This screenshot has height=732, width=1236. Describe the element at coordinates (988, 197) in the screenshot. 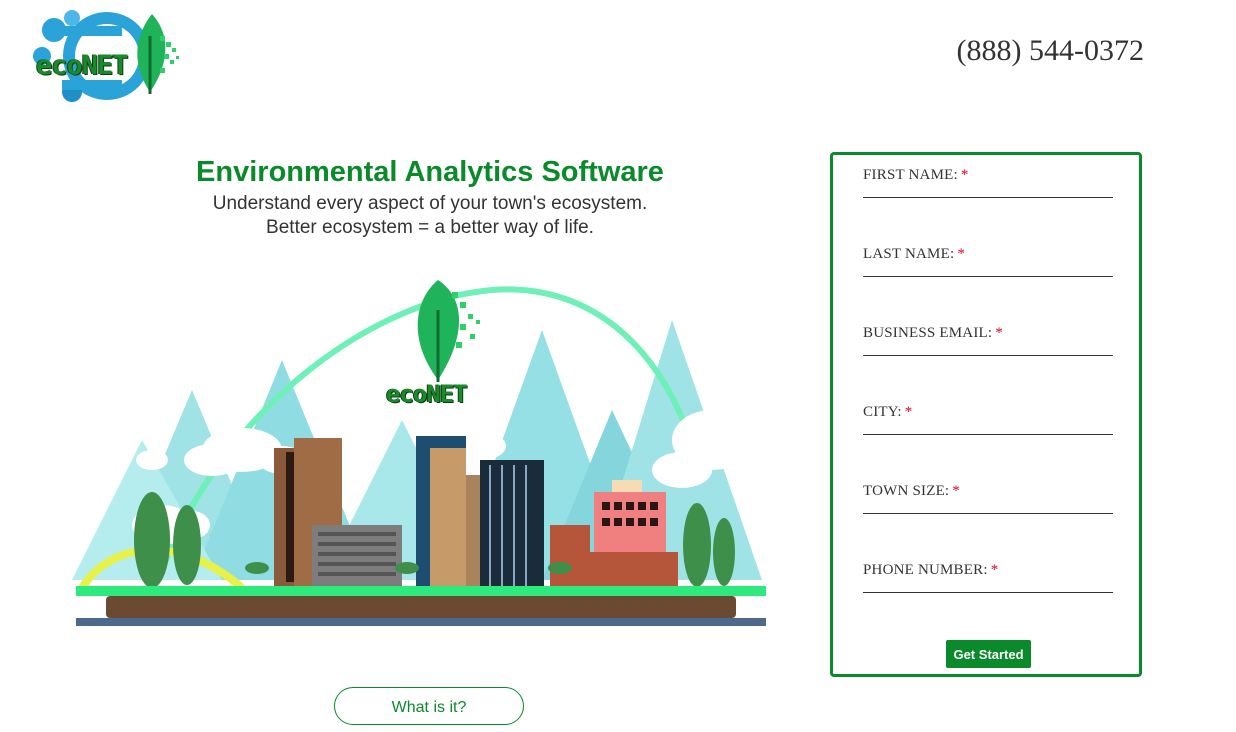

I see `first-name-underline` at that location.